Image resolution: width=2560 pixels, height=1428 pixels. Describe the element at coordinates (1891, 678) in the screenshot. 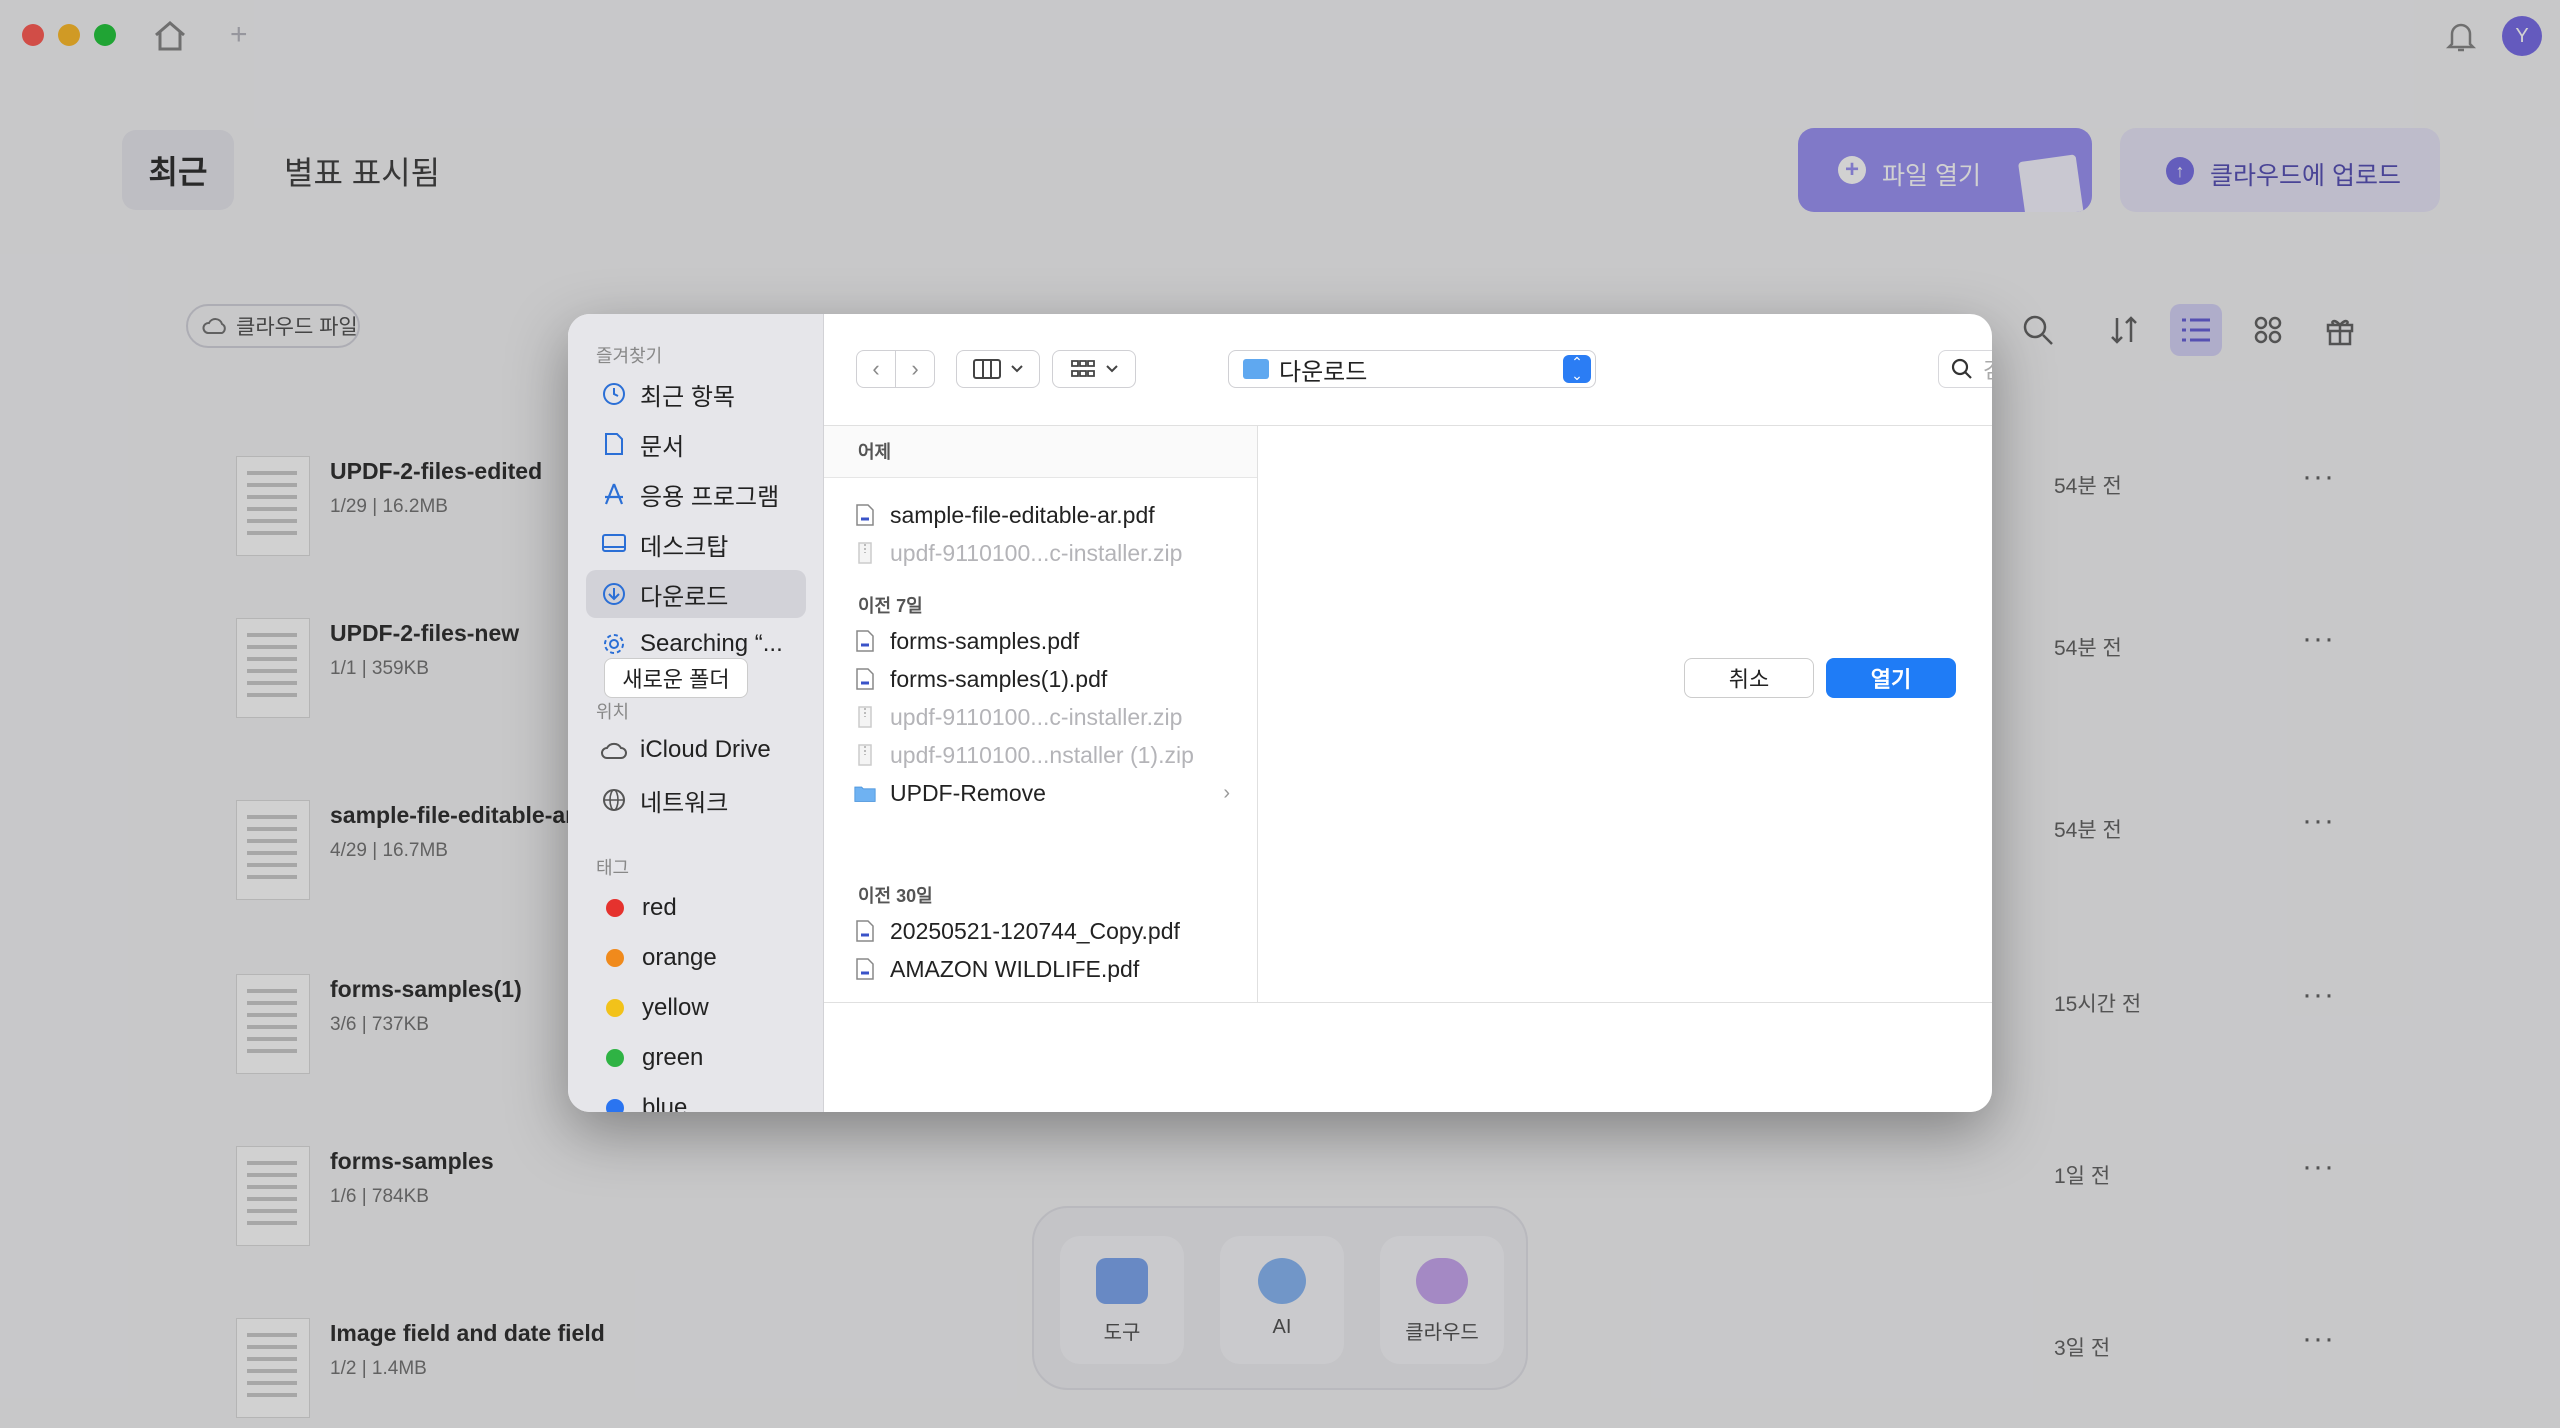

I see `open-button: 열기` at that location.